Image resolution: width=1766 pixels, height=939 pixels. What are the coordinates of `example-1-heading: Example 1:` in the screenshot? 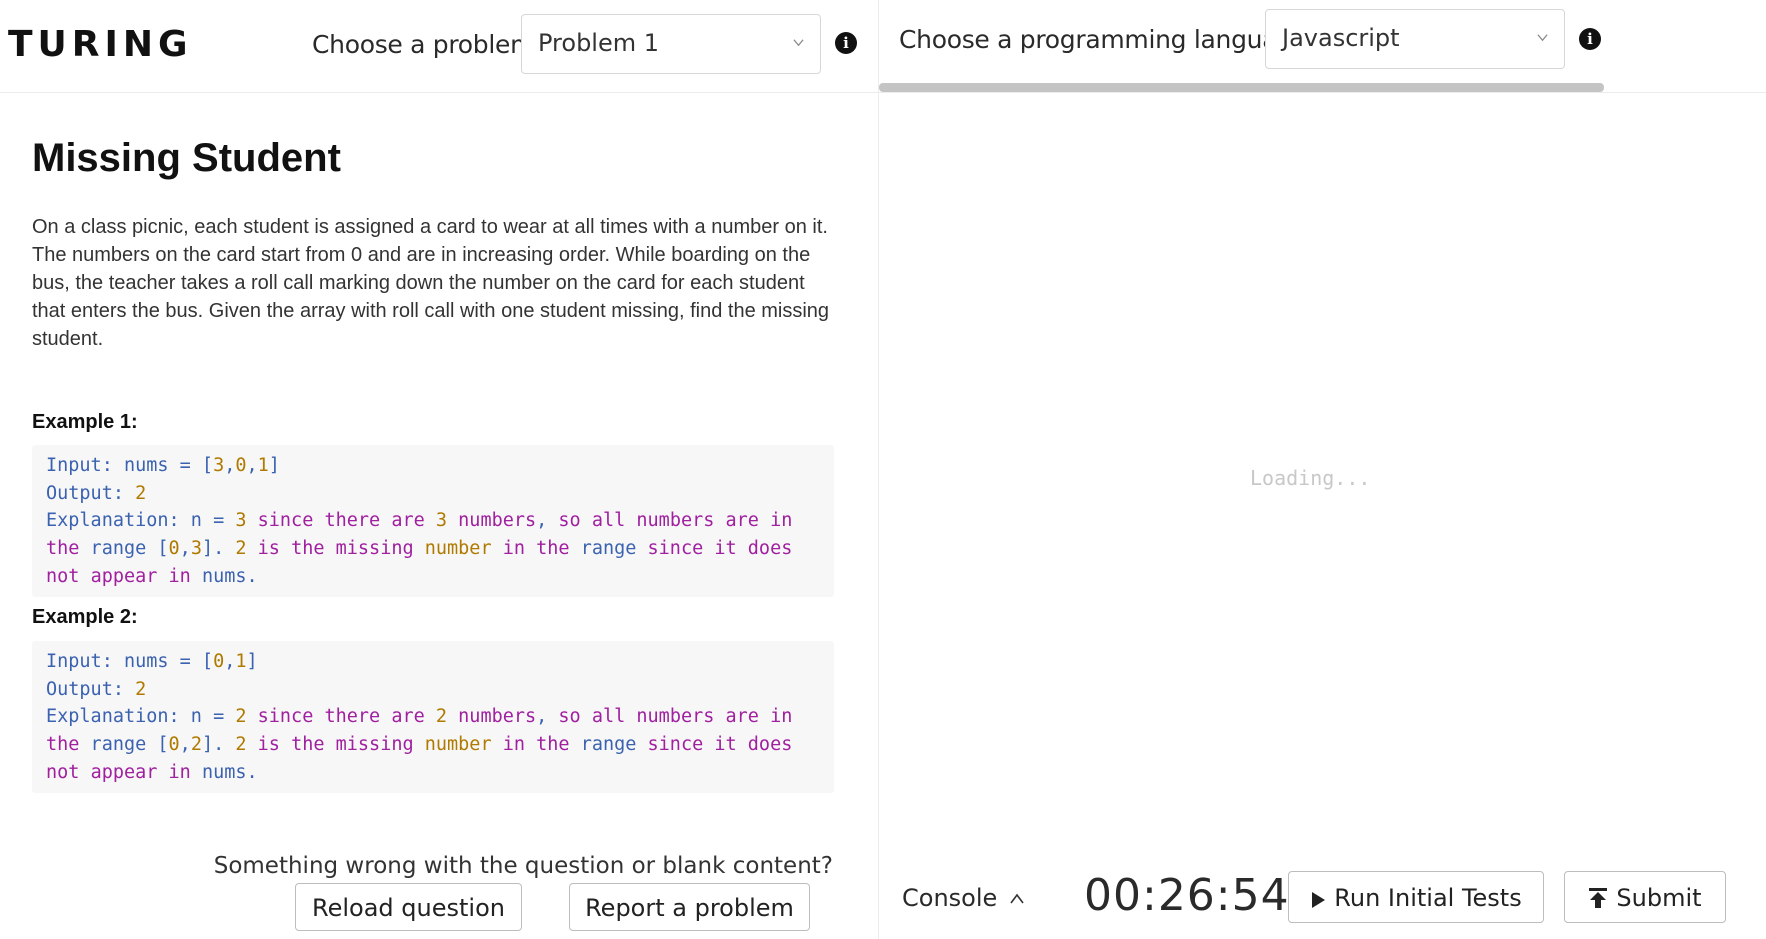 It's located at (85, 422).